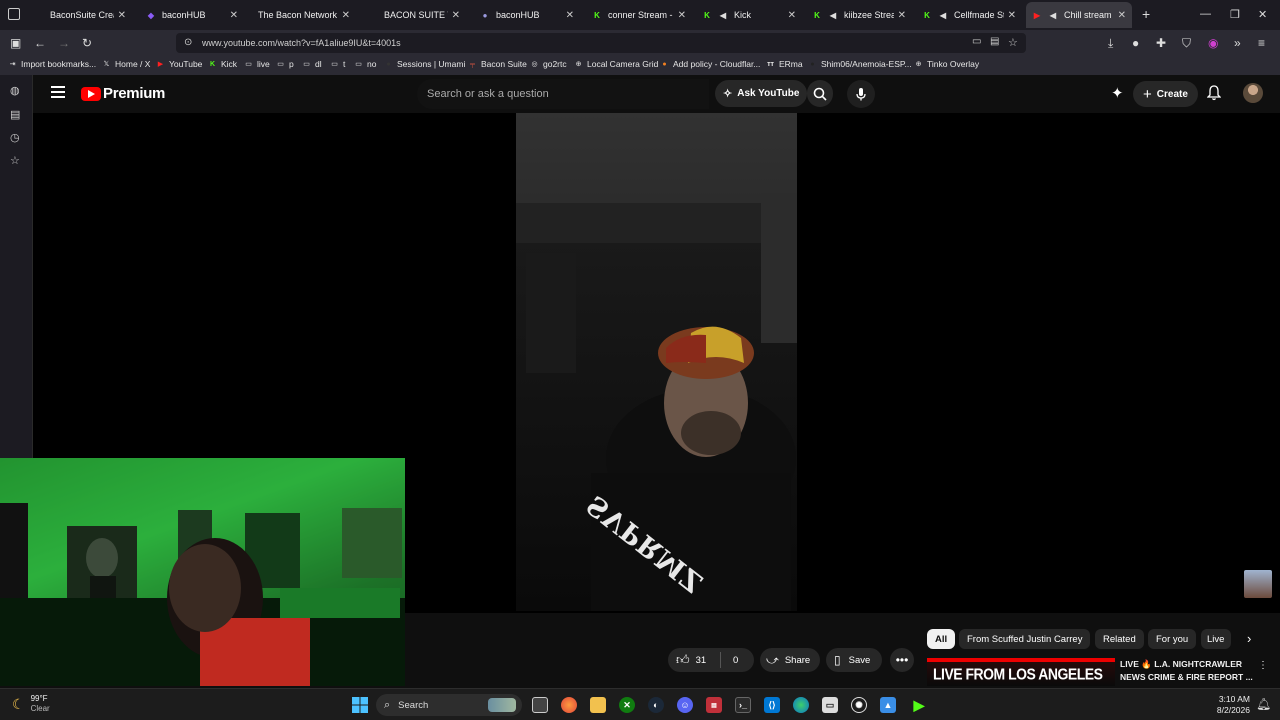 The width and height of the screenshot is (1280, 720). Describe the element at coordinates (222, 64) in the screenshot. I see `bookmark-item: K Kick` at that location.